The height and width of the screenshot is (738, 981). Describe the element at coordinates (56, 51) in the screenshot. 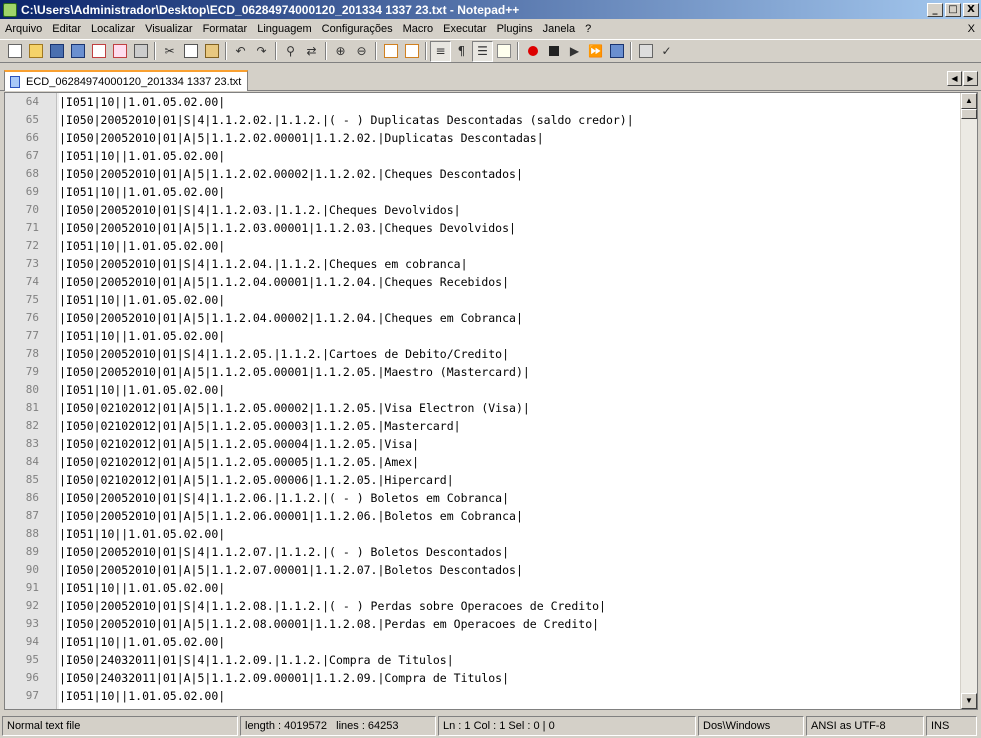

I see `save-icon` at that location.